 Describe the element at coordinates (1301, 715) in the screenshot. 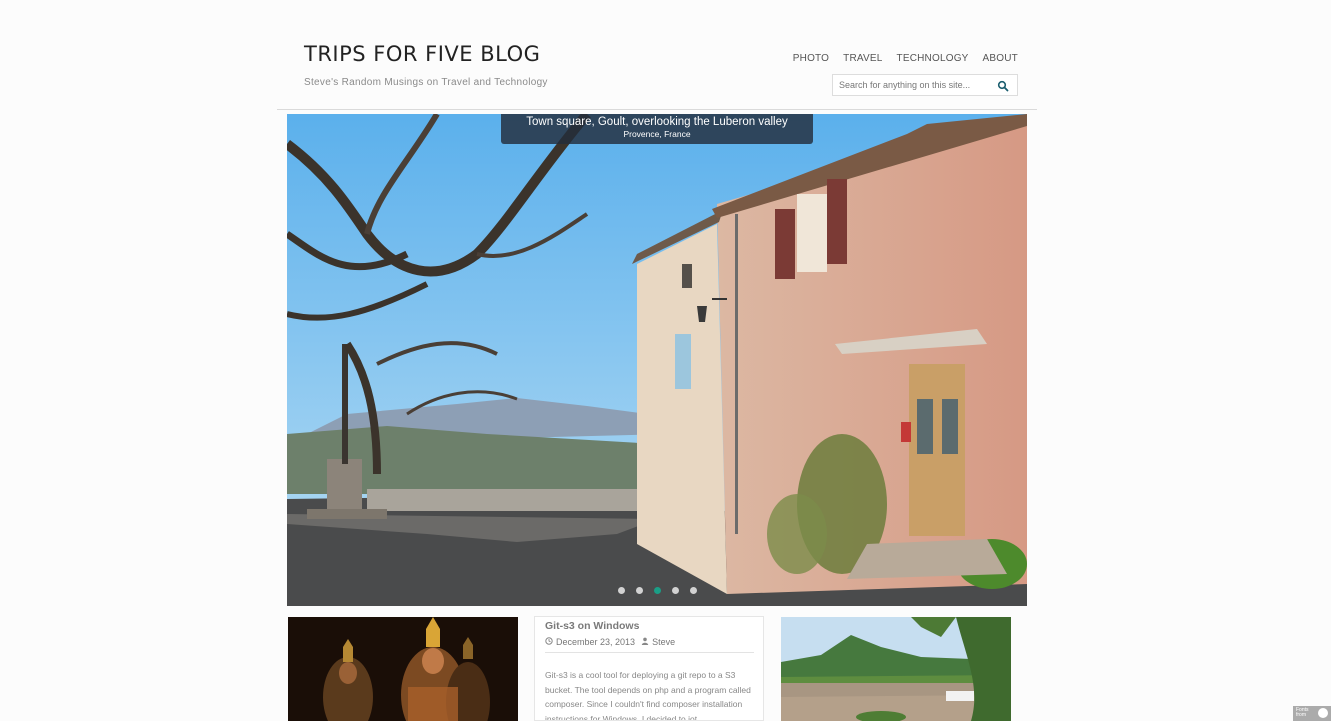

I see `badge-line-2: from` at that location.